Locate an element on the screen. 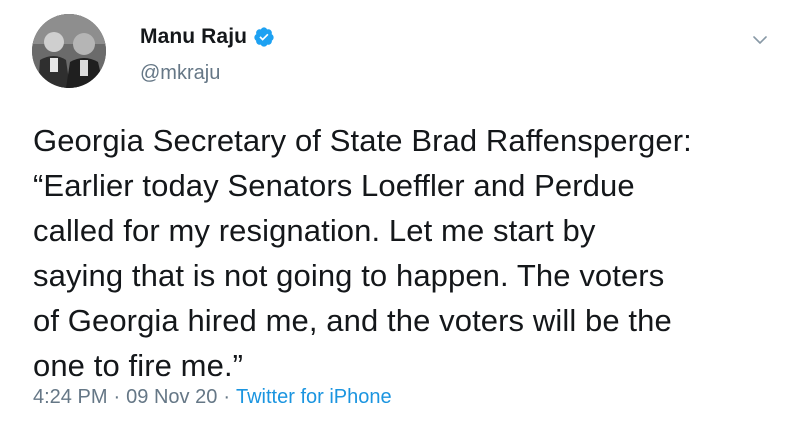  tweet-date: 09 Nov 20 is located at coordinates (171, 397).